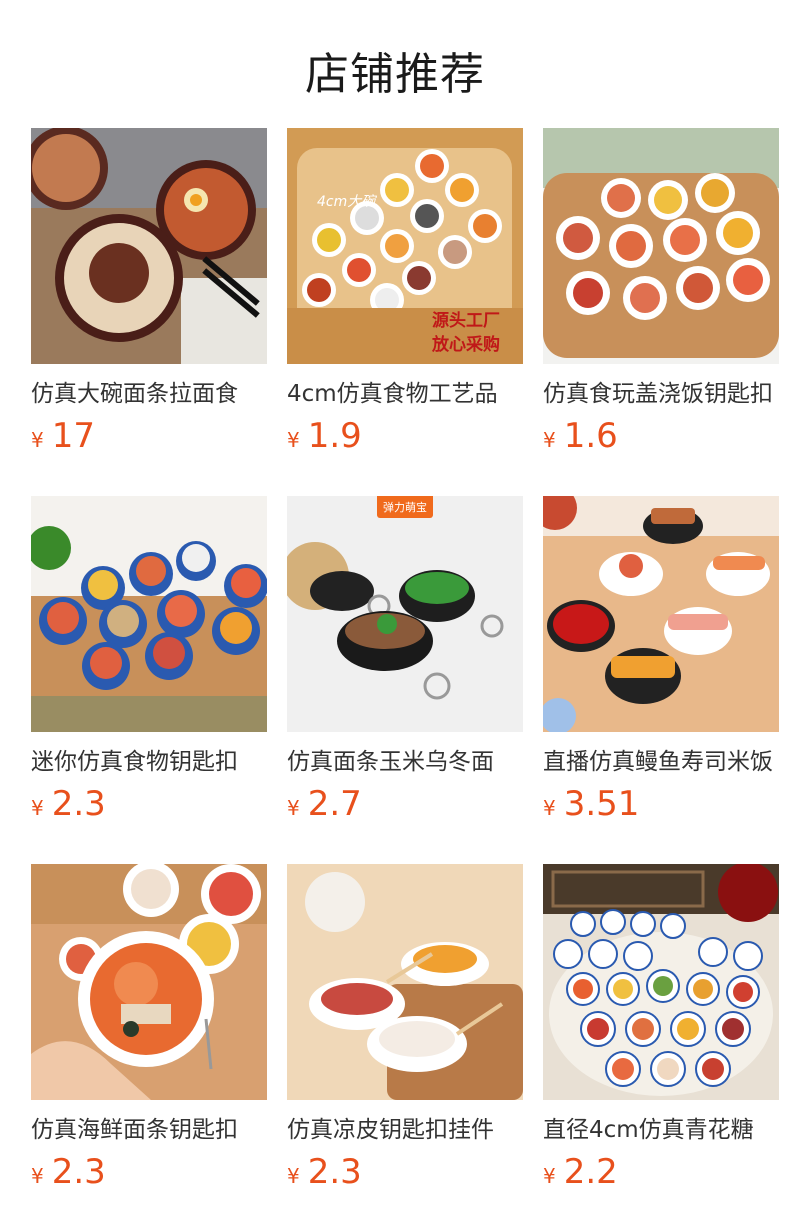 The width and height of the screenshot is (790, 1232). I want to click on product-image: 弹力萌宝, so click(405, 614).